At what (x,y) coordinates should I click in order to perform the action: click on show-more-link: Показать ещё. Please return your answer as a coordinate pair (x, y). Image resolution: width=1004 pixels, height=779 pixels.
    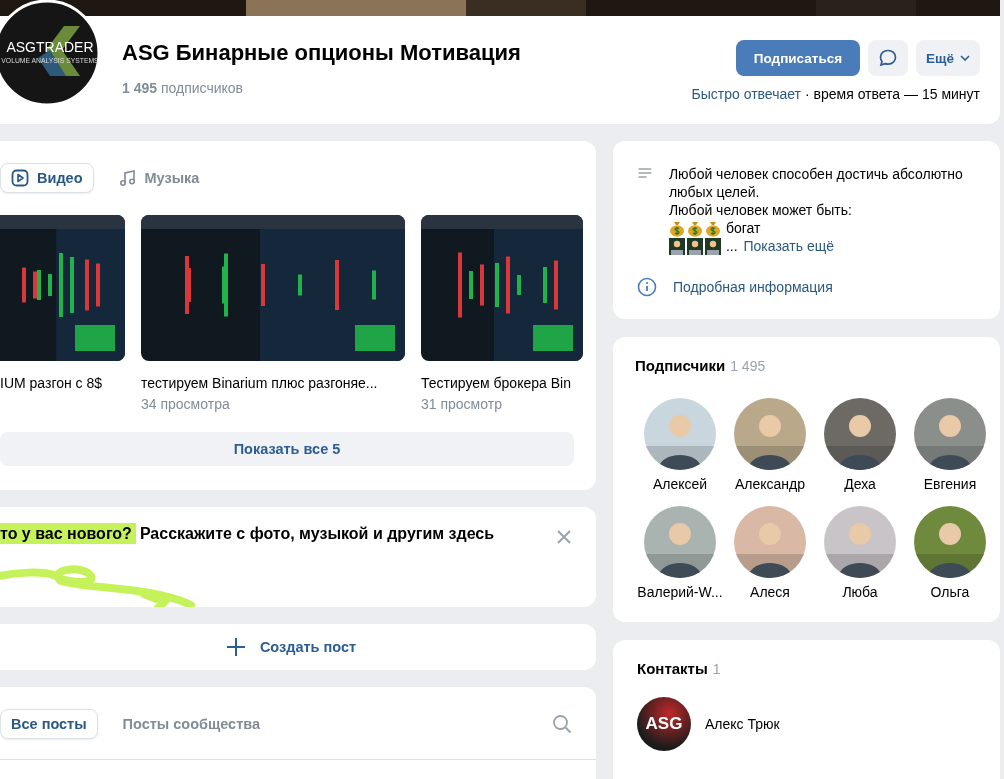
    Looking at the image, I should click on (786, 246).